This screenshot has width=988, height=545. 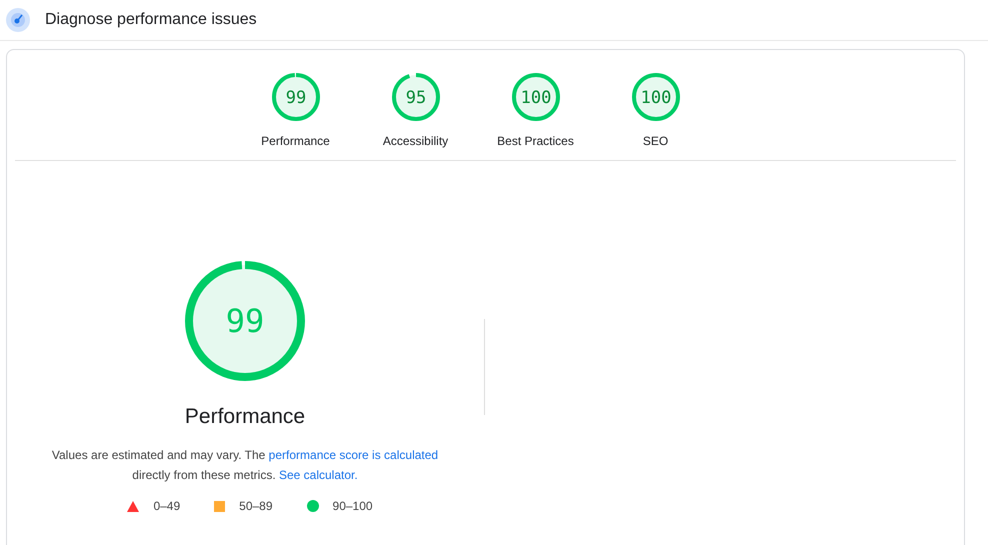 I want to click on circle-icon, so click(x=312, y=506).